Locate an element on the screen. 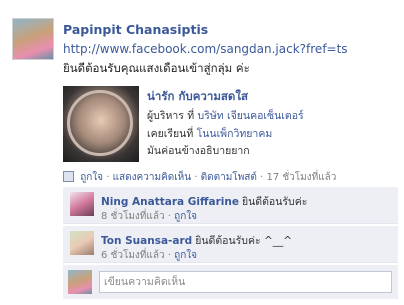  thumbnail-ring is located at coordinates (100, 123).